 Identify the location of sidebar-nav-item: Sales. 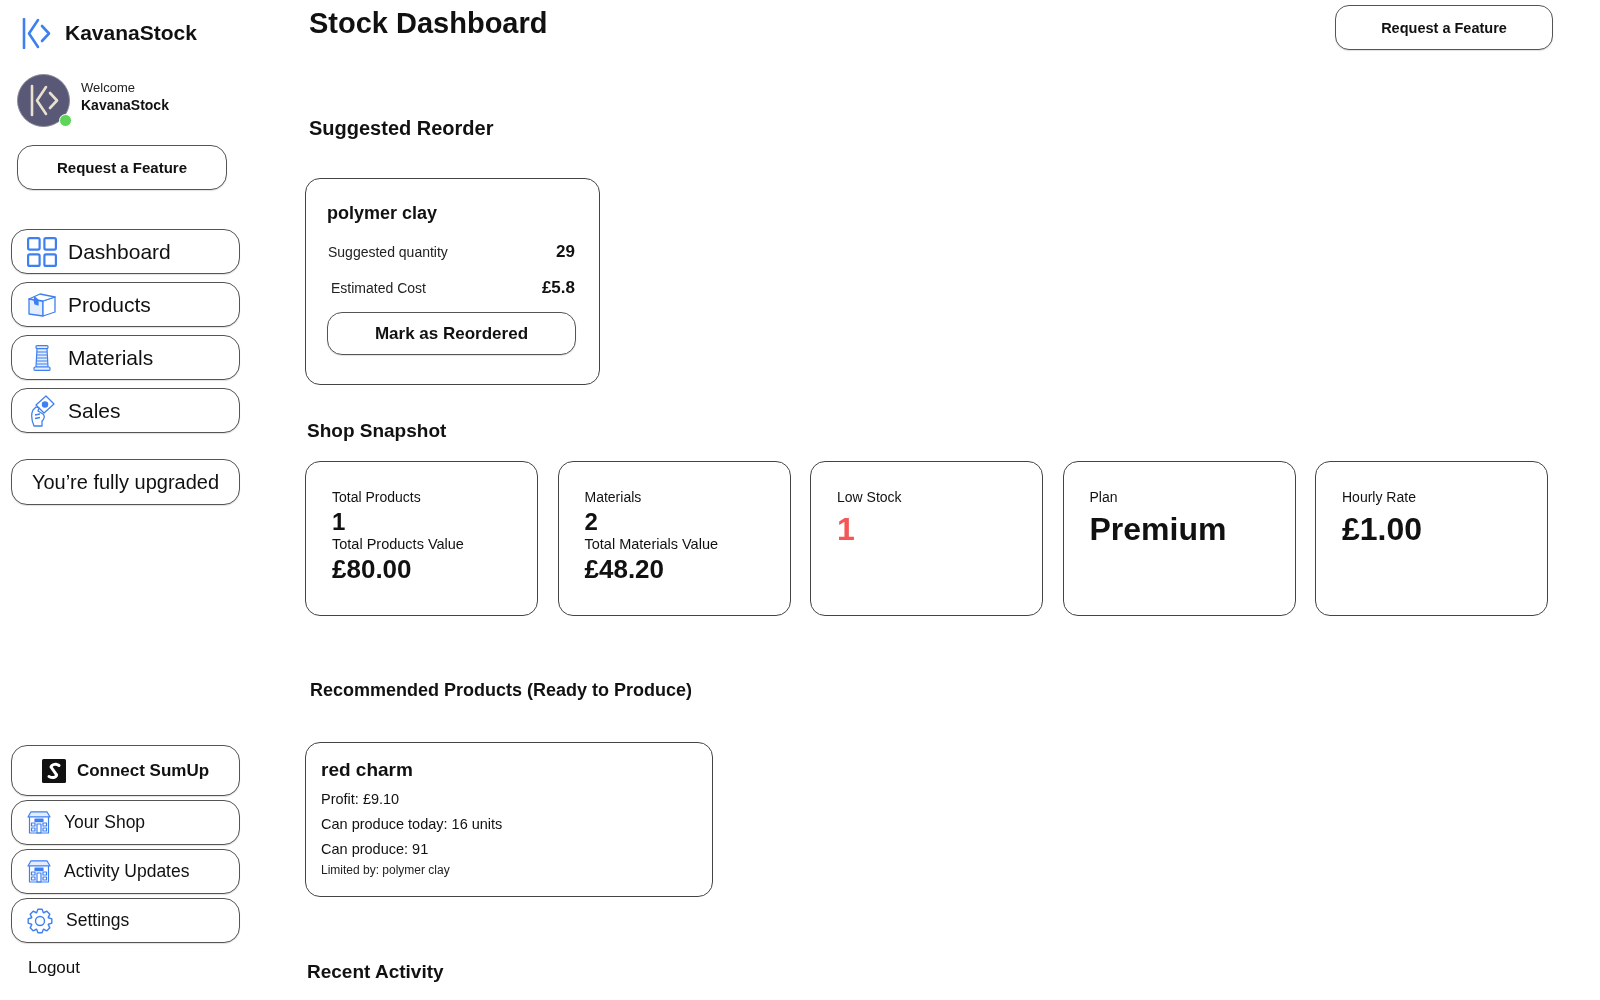
(125, 410).